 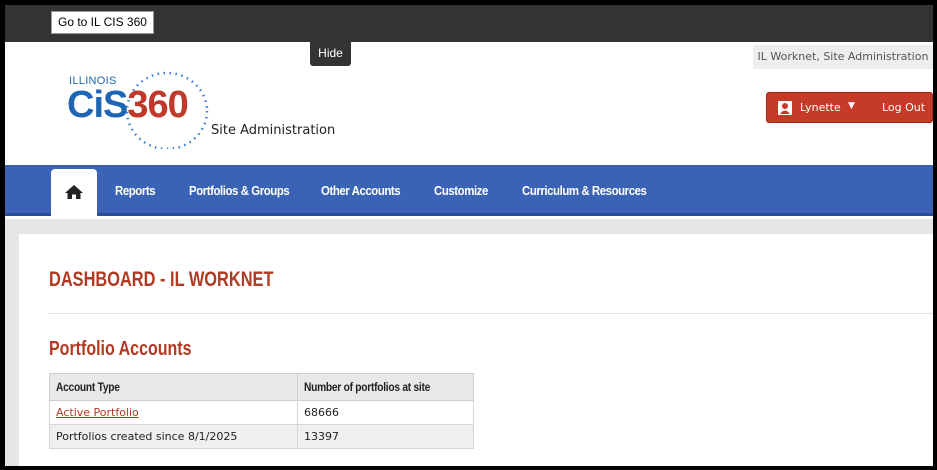 I want to click on account-type-cell: Active Portfolio, so click(x=173, y=412).